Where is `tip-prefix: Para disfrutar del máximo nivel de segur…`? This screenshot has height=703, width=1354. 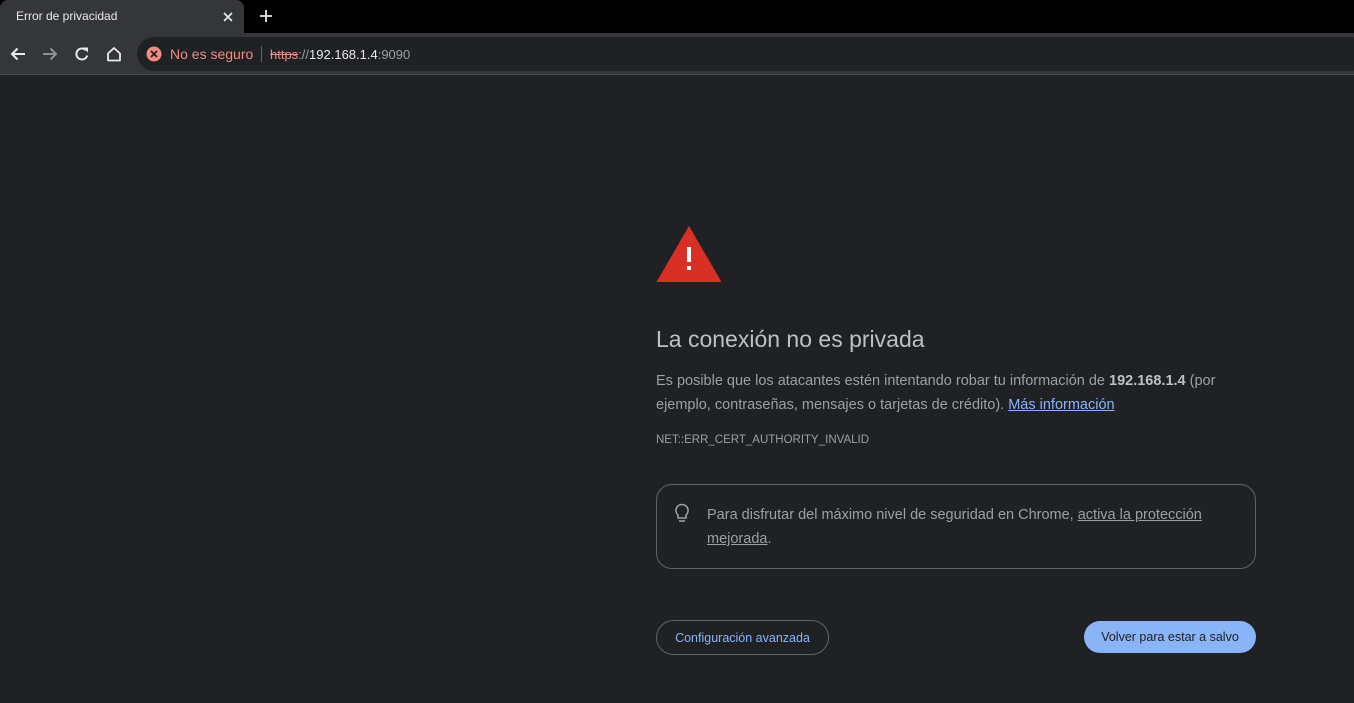
tip-prefix: Para disfrutar del máximo nivel de segur… is located at coordinates (892, 515).